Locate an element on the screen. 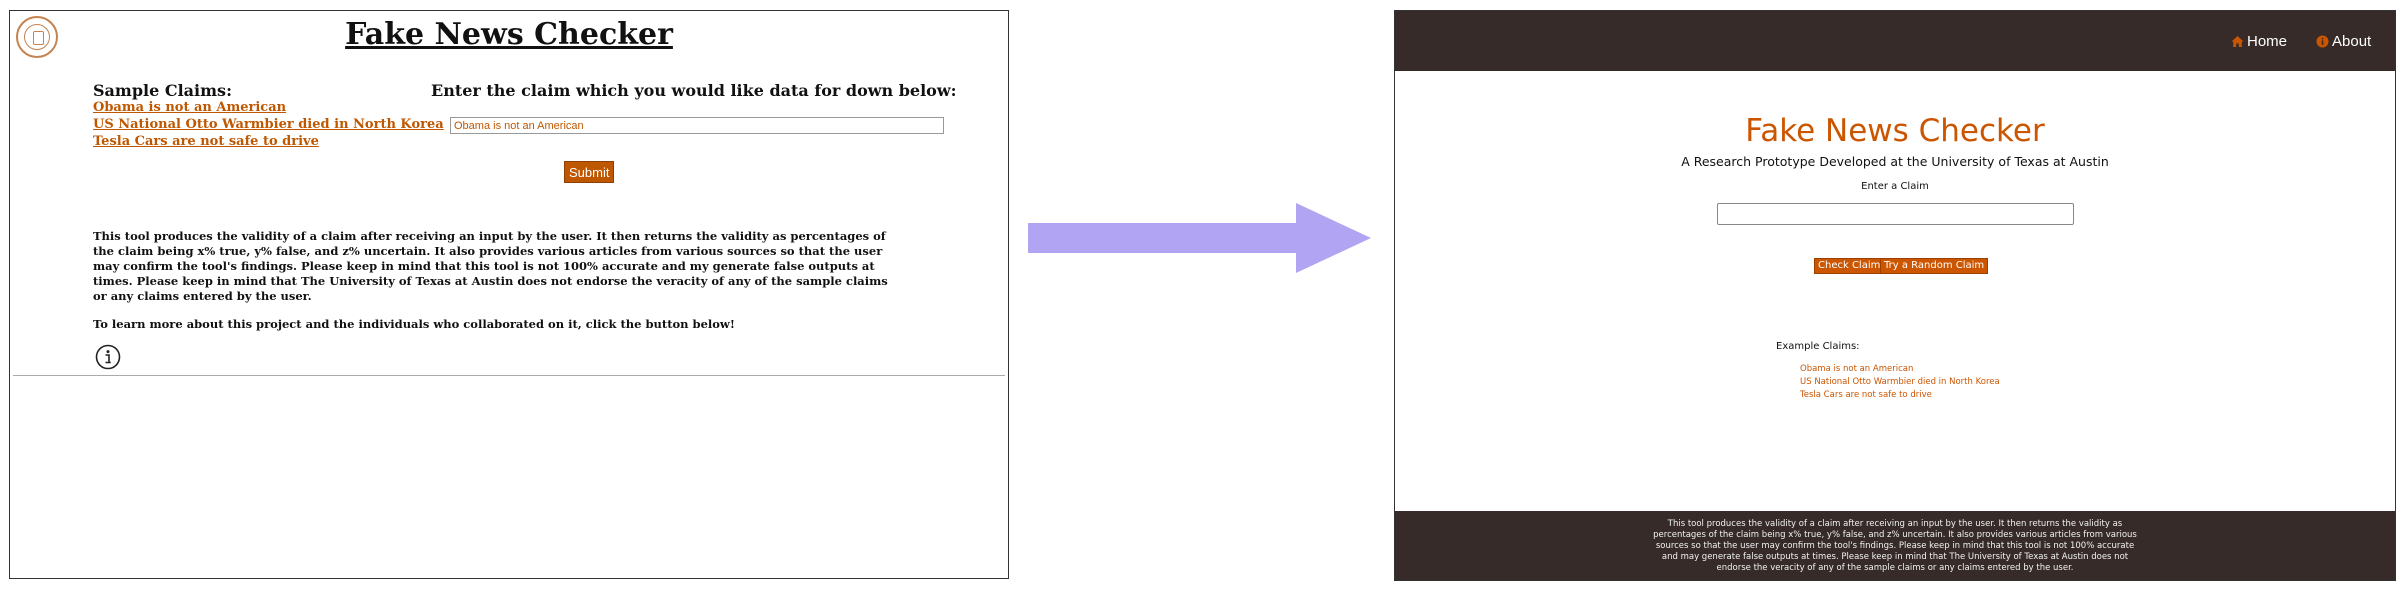 Image resolution: width=2406 pixels, height=592 pixels. navbar: Home About is located at coordinates (1895, 41).